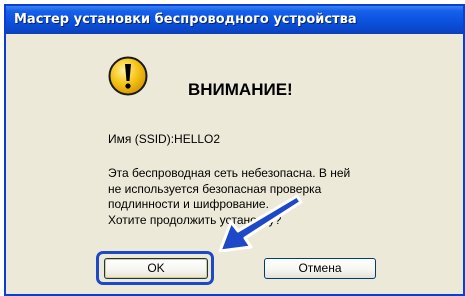 Image resolution: width=465 pixels, height=296 pixels. What do you see at coordinates (195, 219) in the screenshot?
I see `message-line: Хотите продолжить установку?` at bounding box center [195, 219].